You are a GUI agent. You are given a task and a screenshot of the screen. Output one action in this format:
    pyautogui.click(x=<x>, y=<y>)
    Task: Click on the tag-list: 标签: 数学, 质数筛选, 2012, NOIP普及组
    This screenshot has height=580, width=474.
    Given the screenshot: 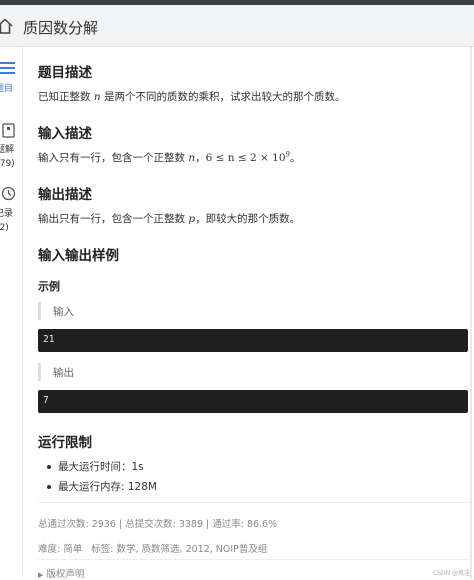 What is the action you would take?
    pyautogui.click(x=179, y=549)
    